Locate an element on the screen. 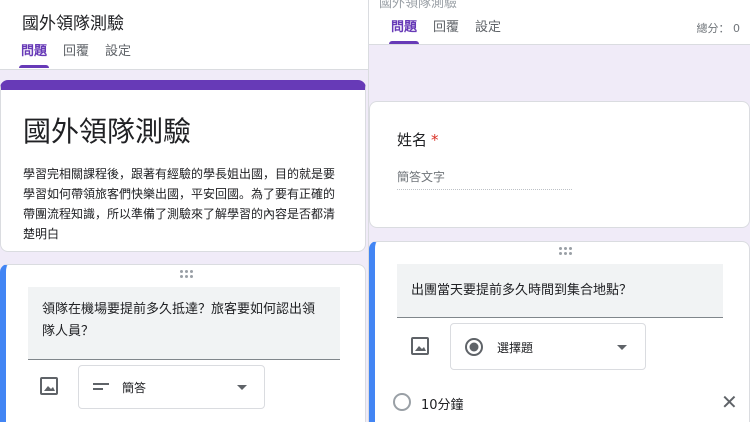  form-description-tail: 80分及格通過。 is located at coordinates (436, 56).